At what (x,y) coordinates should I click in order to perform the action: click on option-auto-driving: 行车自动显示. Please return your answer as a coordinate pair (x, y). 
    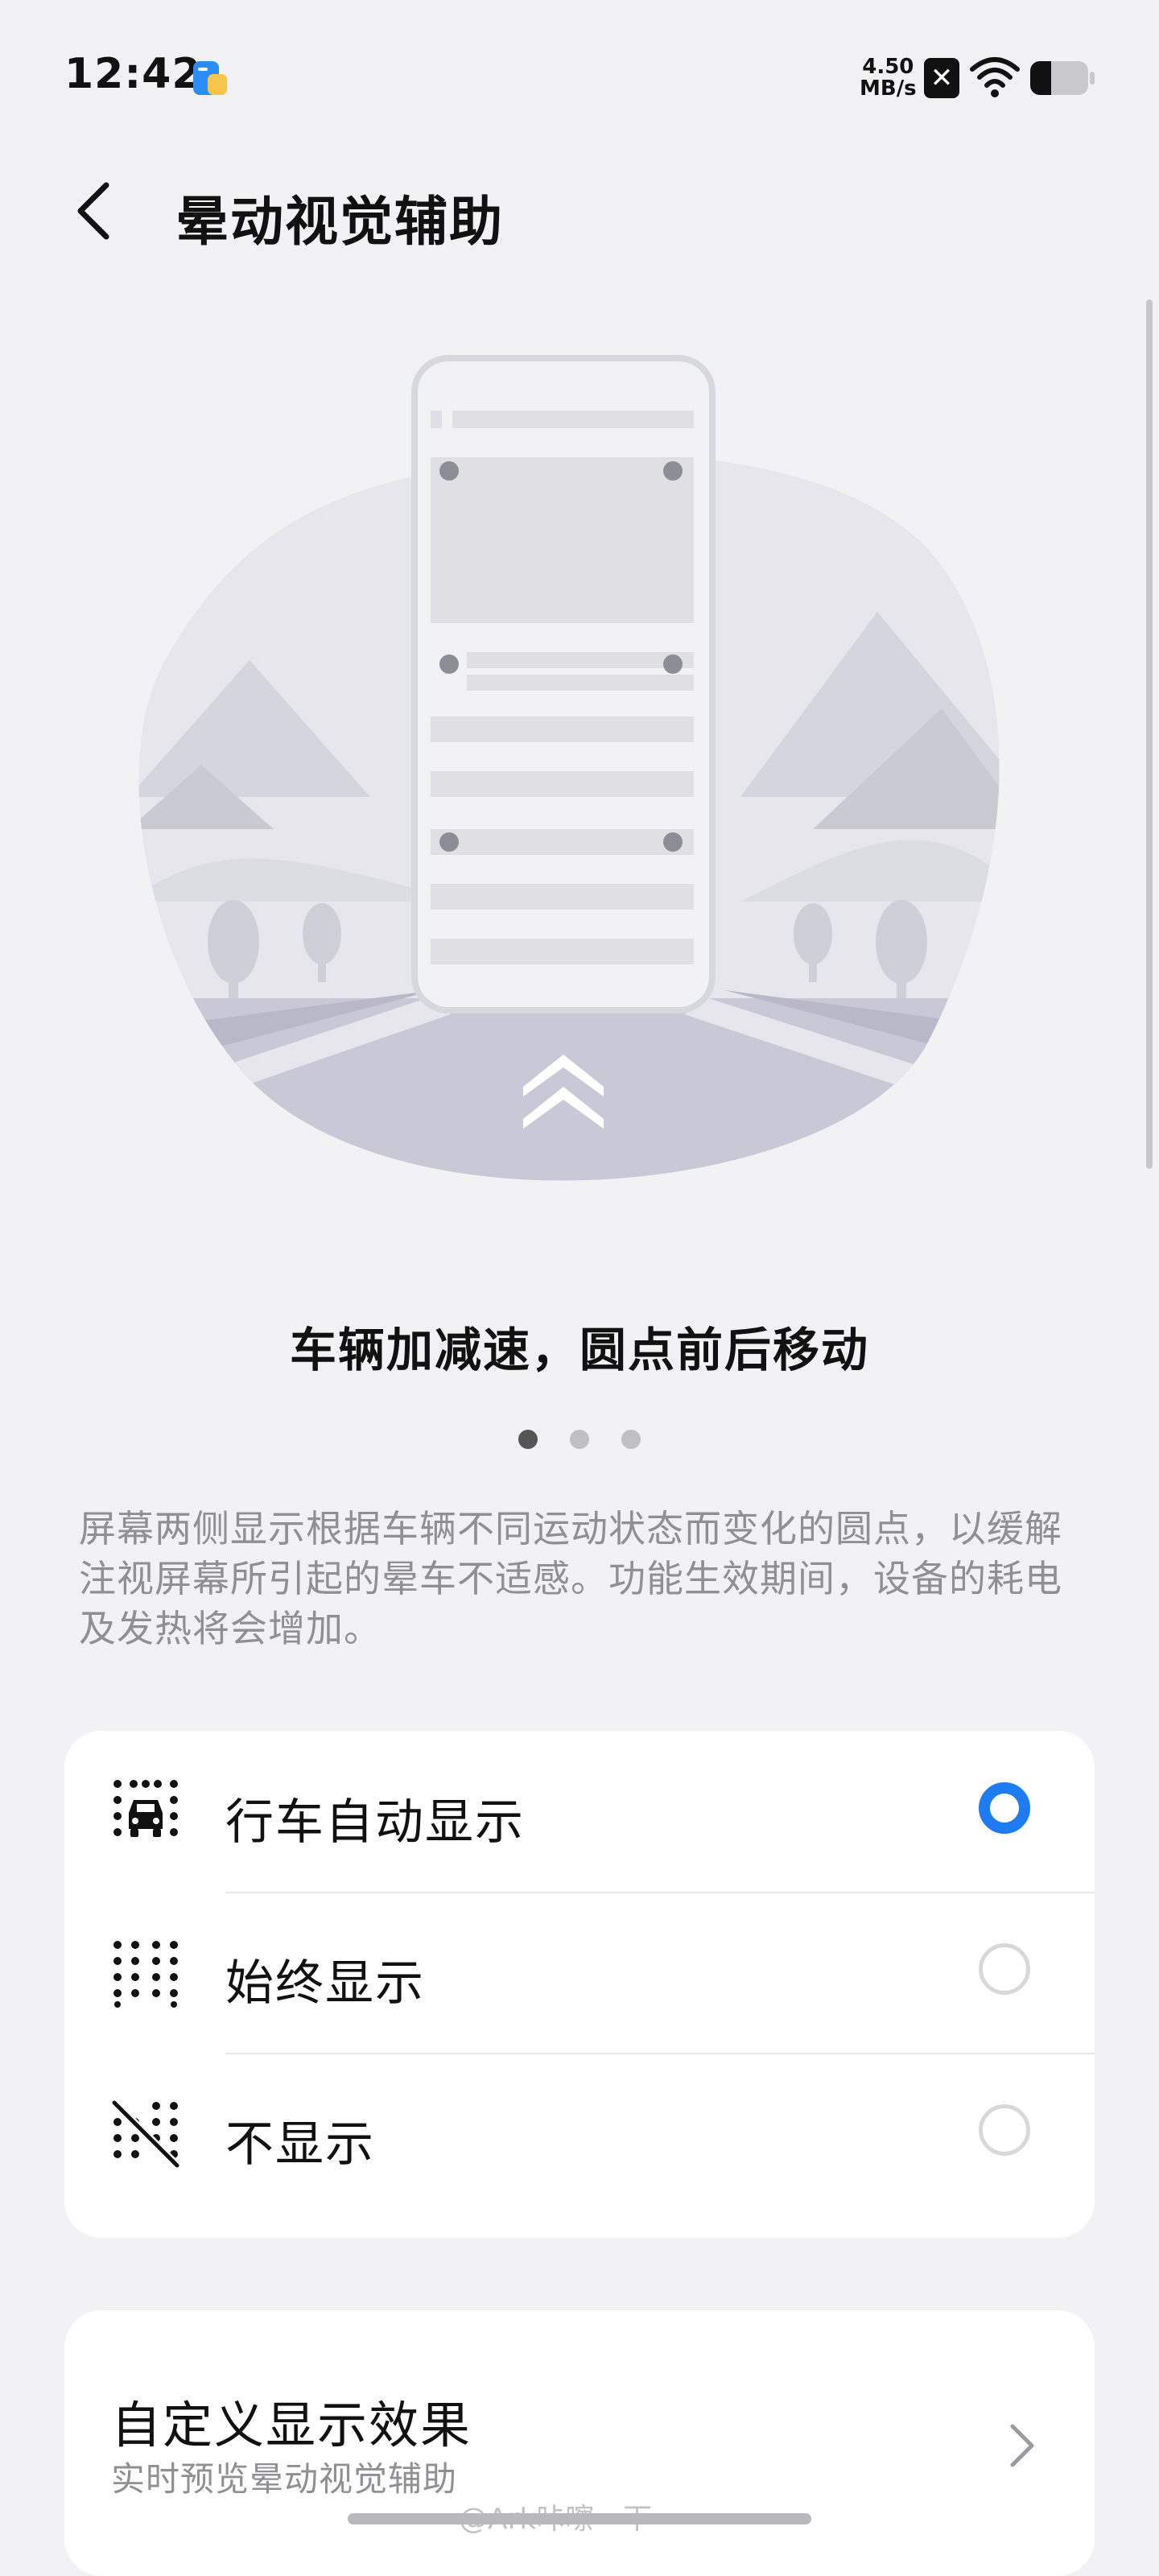
    Looking at the image, I should click on (579, 1811).